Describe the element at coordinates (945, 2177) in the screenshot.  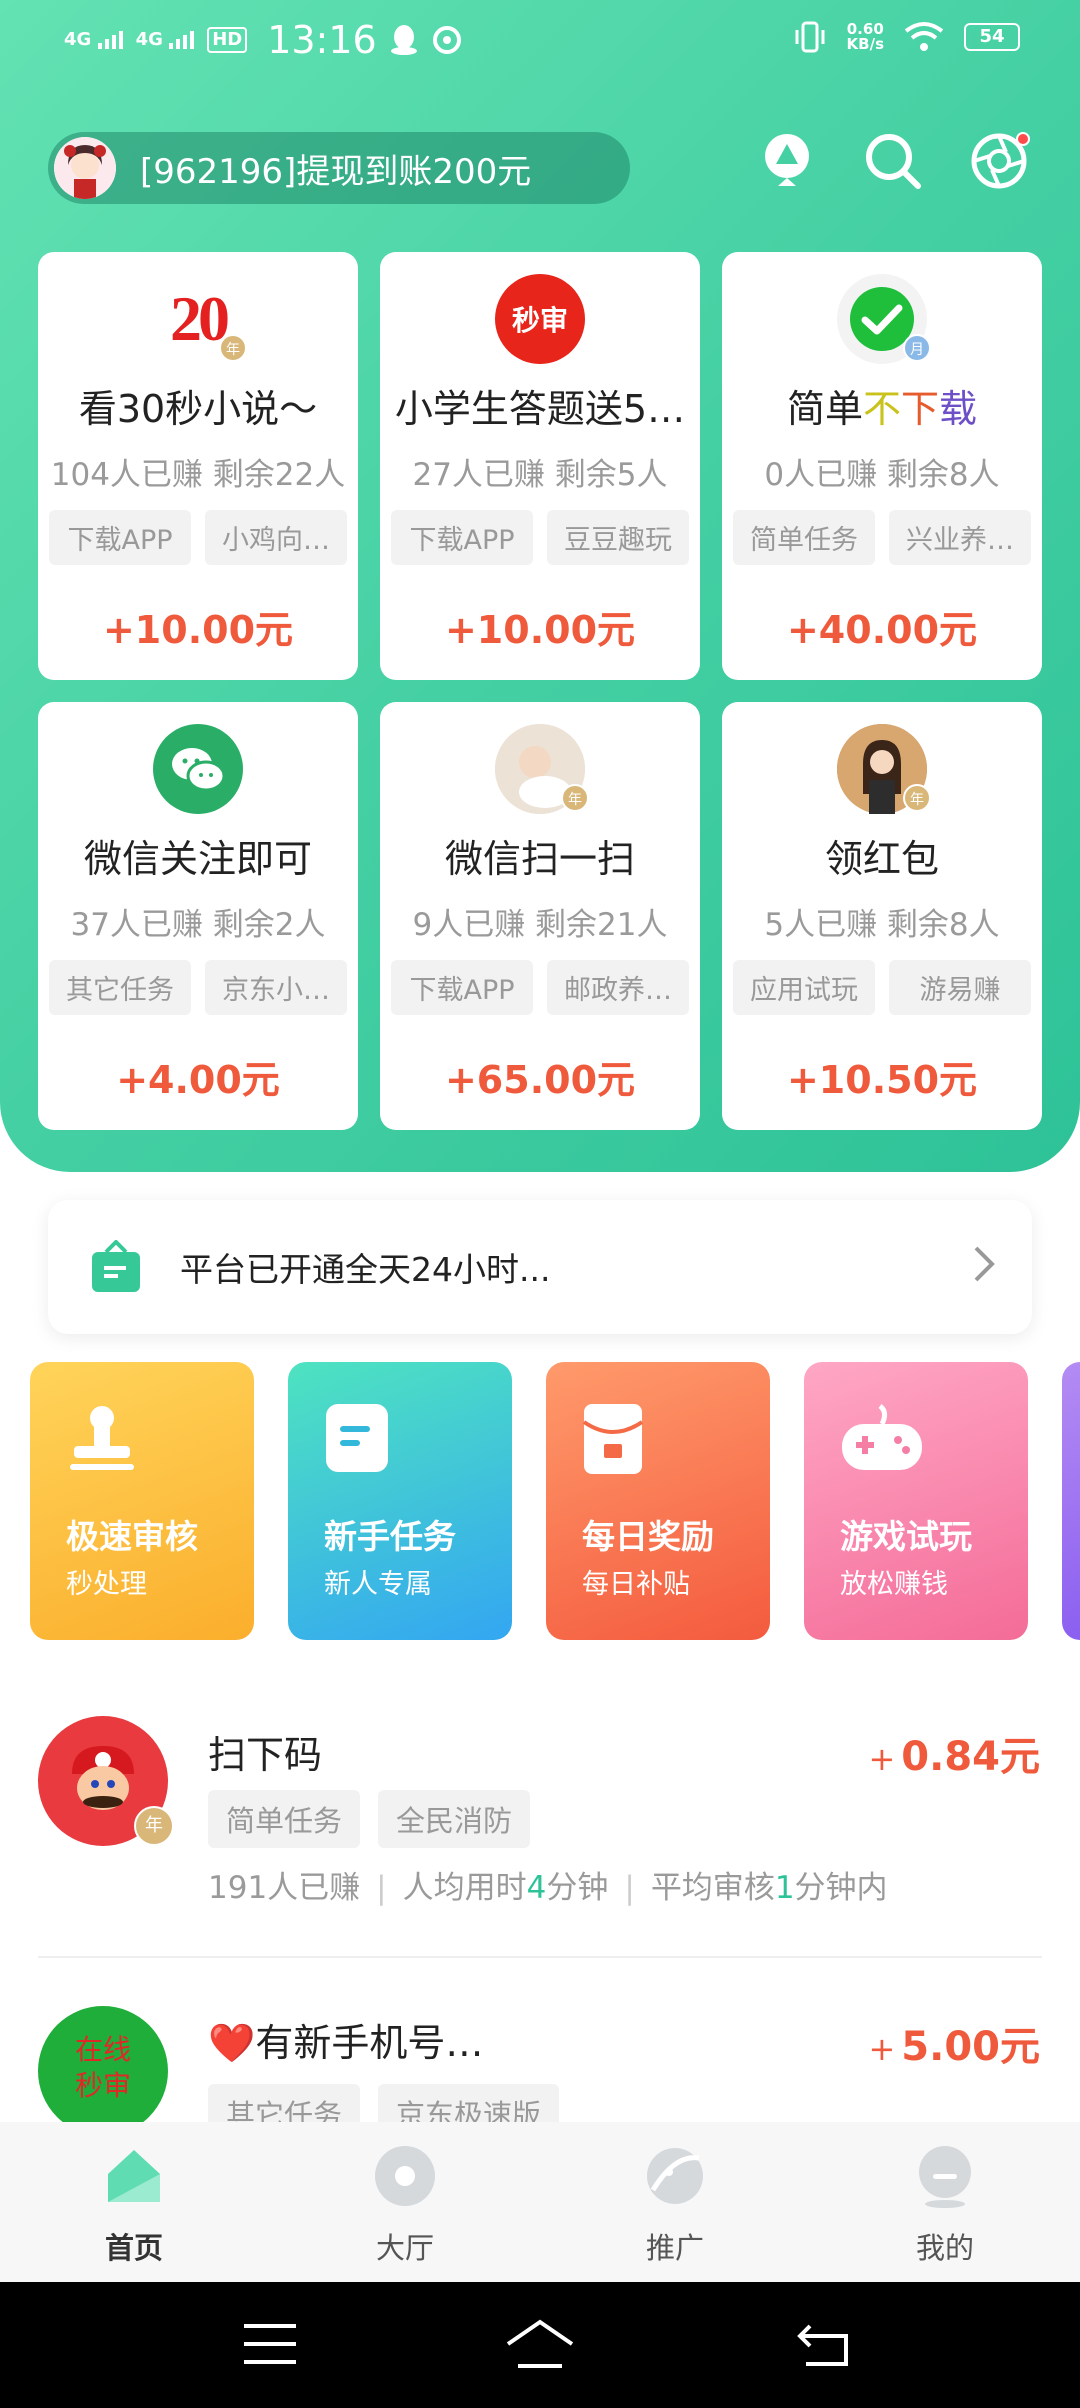
I see `profile-icon` at that location.